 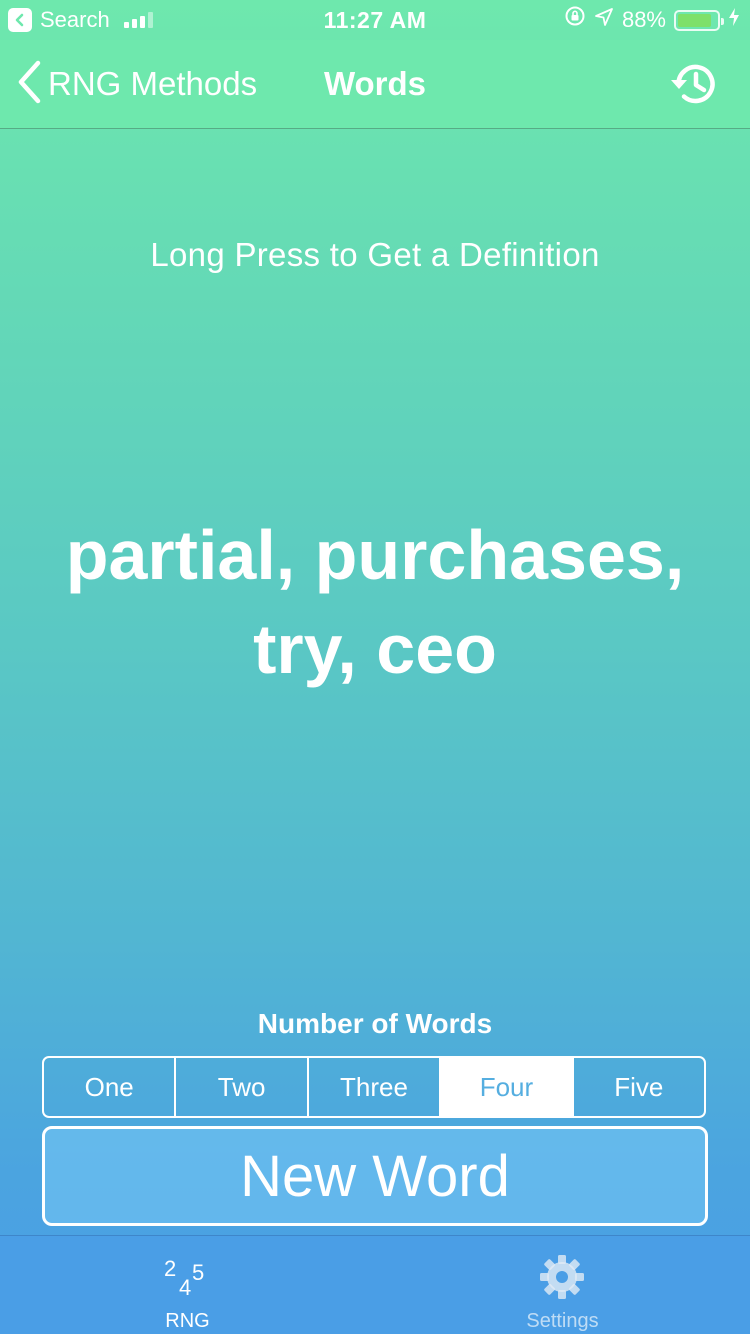 I want to click on history-button, so click(x=694, y=84).